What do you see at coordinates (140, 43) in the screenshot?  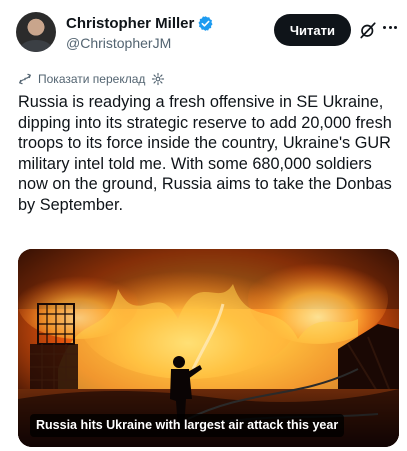 I see `author-handle: @ChristopherJM` at bounding box center [140, 43].